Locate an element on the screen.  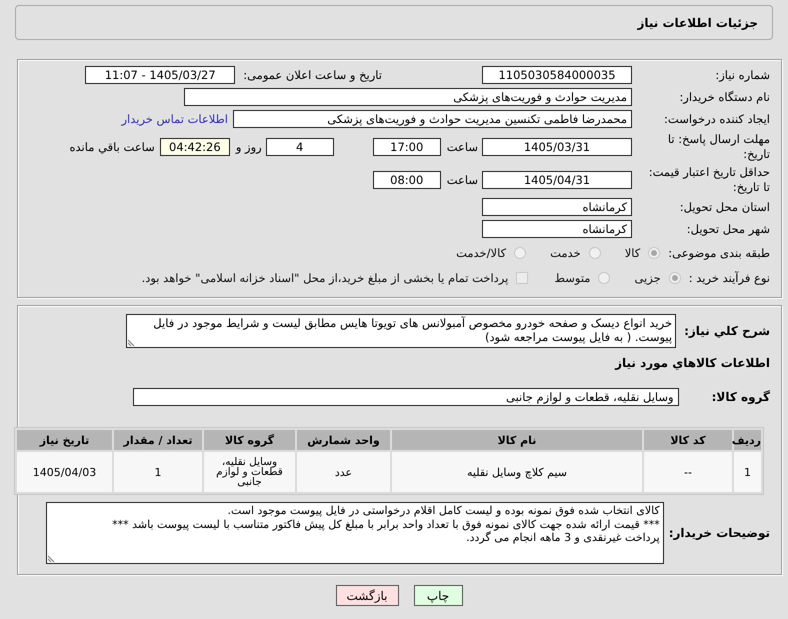
table-cell: -- is located at coordinates (688, 472).